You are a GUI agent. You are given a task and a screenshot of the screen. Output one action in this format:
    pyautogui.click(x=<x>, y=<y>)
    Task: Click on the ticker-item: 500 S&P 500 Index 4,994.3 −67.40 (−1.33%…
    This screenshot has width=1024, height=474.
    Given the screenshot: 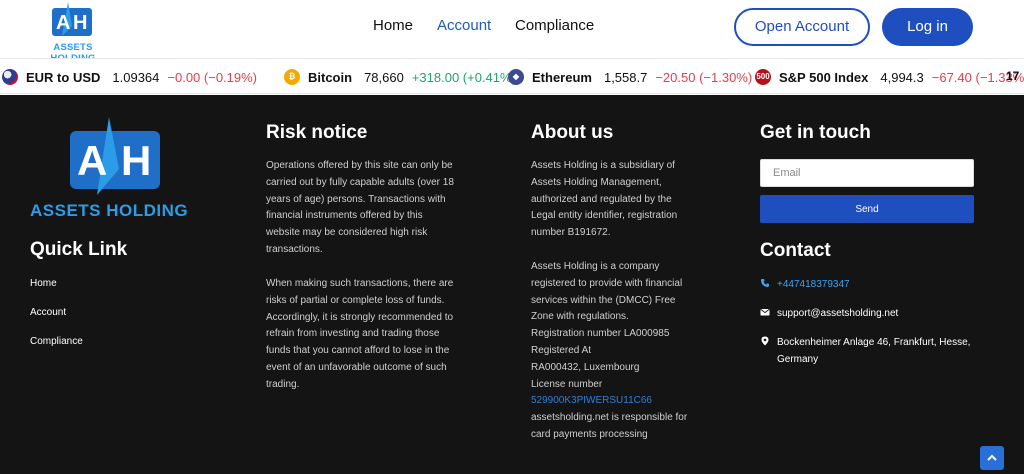 What is the action you would take?
    pyautogui.click(x=889, y=76)
    